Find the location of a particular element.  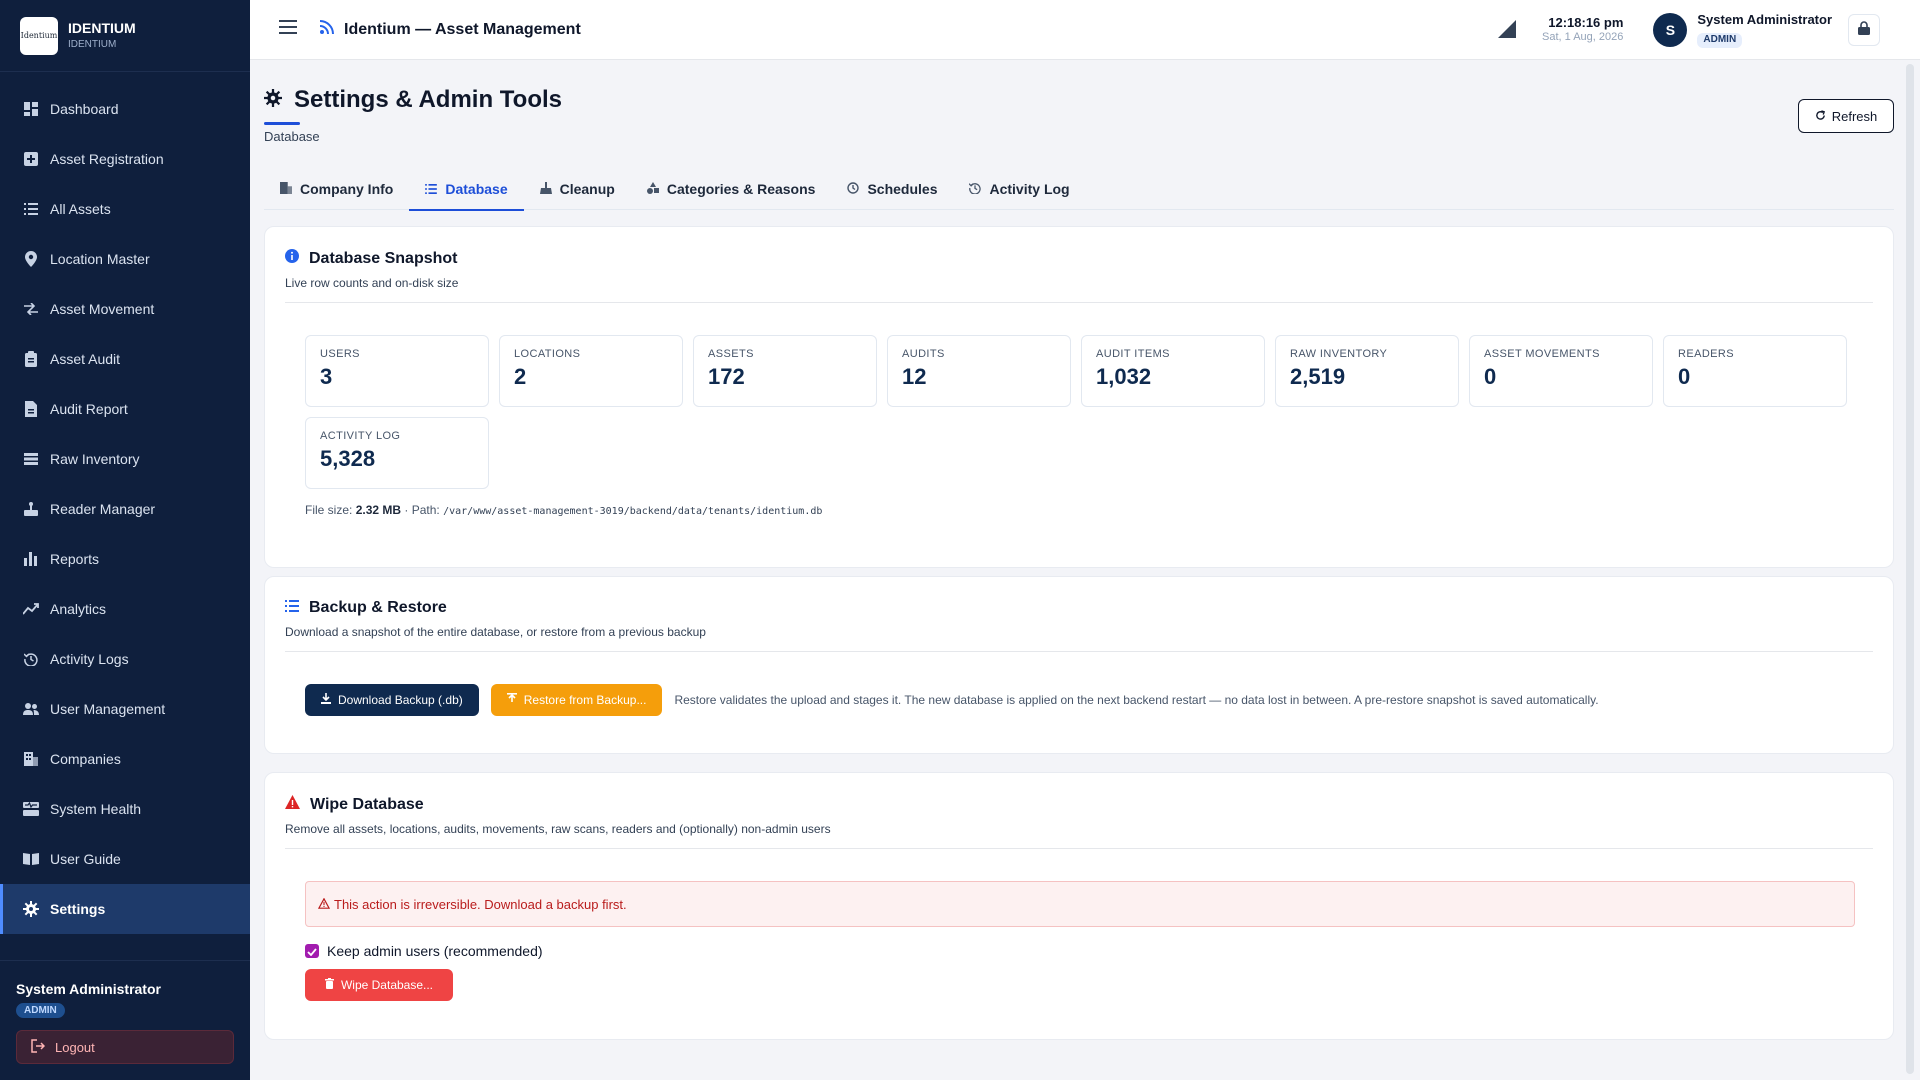

stat-value: 2 is located at coordinates (520, 376).